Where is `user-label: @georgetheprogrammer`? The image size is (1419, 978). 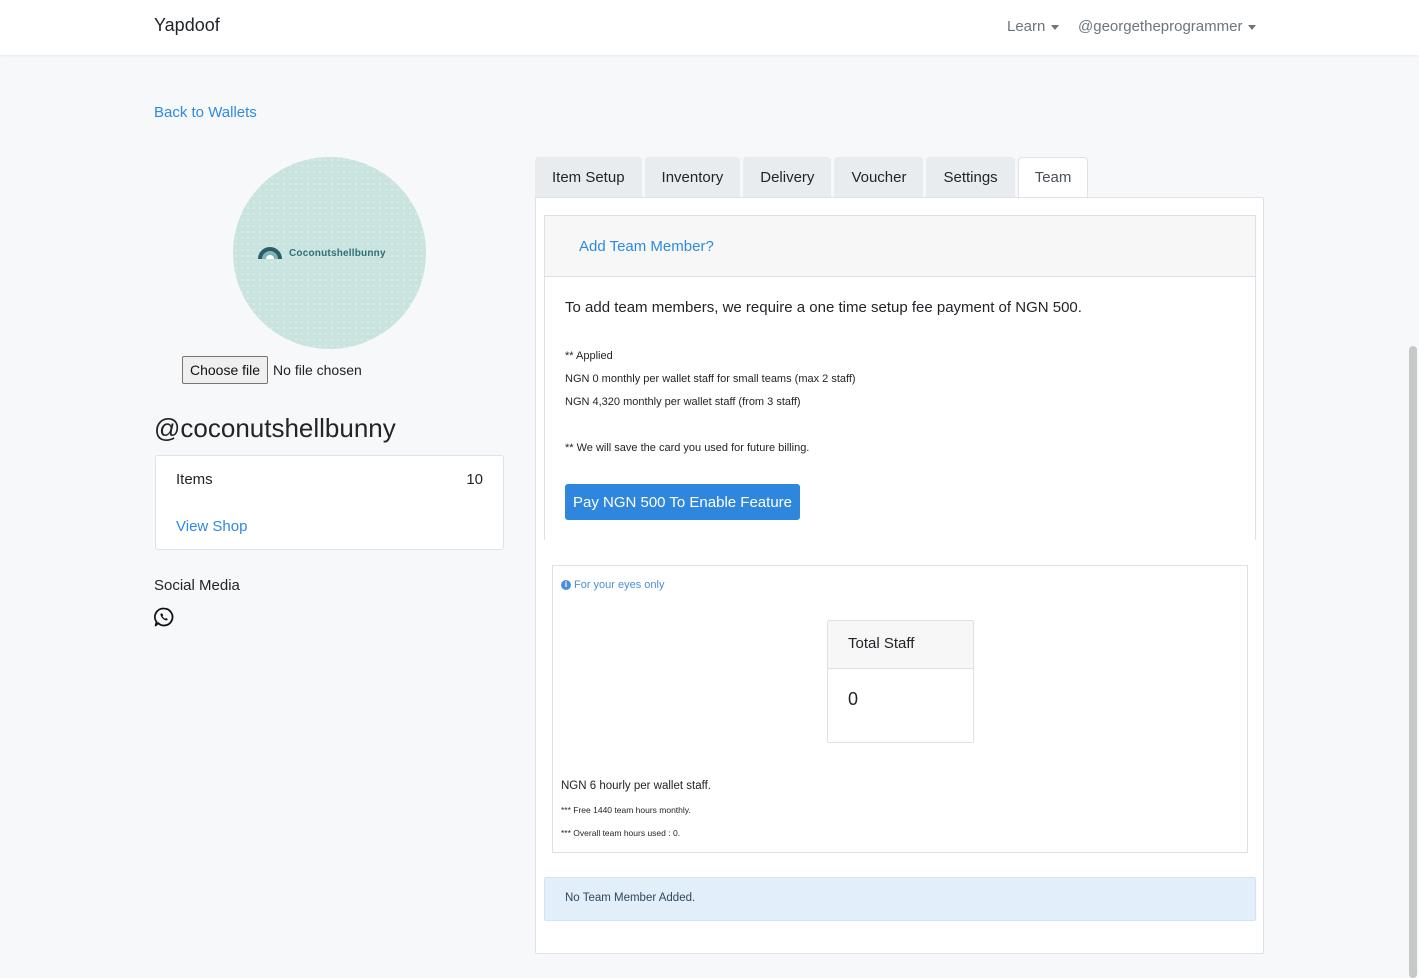
user-label: @georgetheprogrammer is located at coordinates (1160, 26).